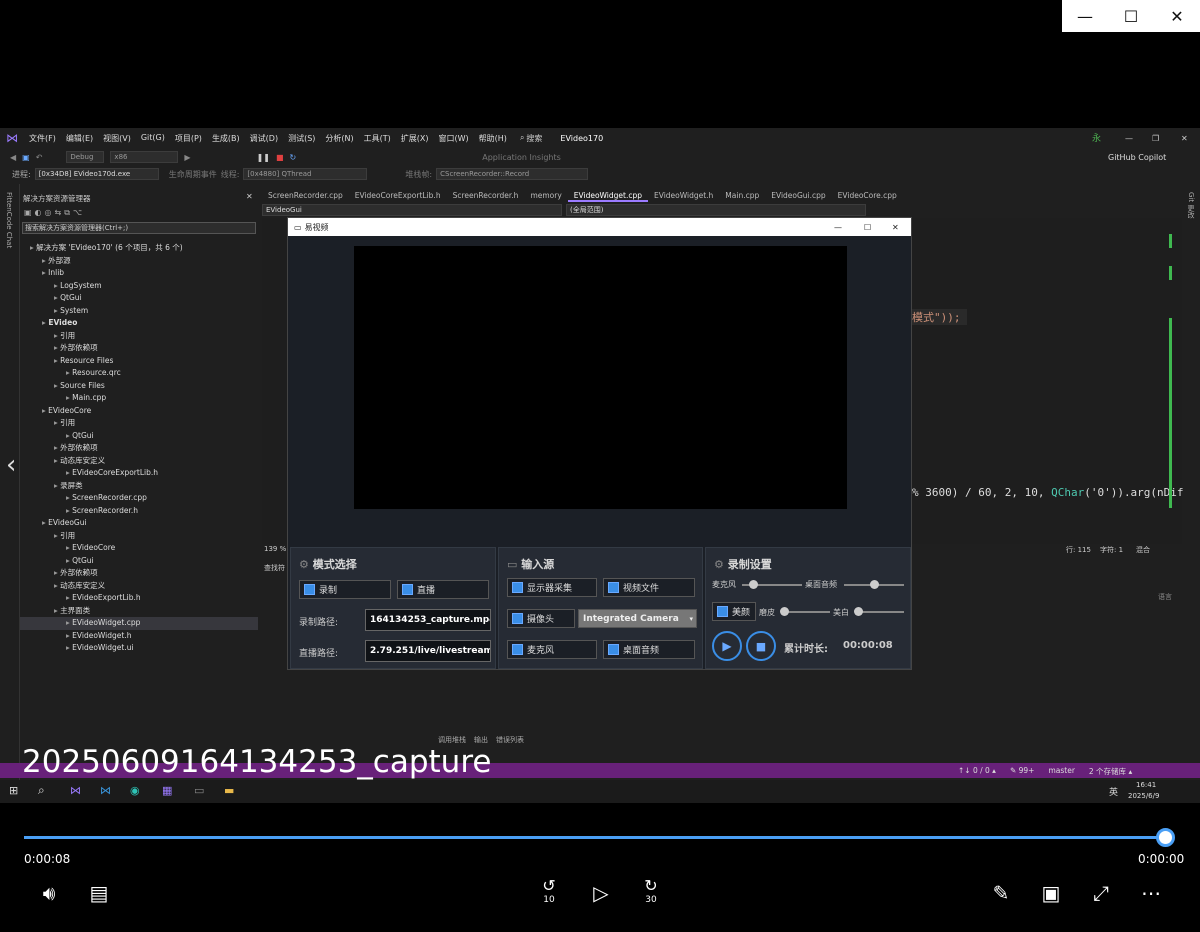  Describe the element at coordinates (139, 648) in the screenshot. I see `tree-item: ▸ EVideoWidget.ui` at that location.